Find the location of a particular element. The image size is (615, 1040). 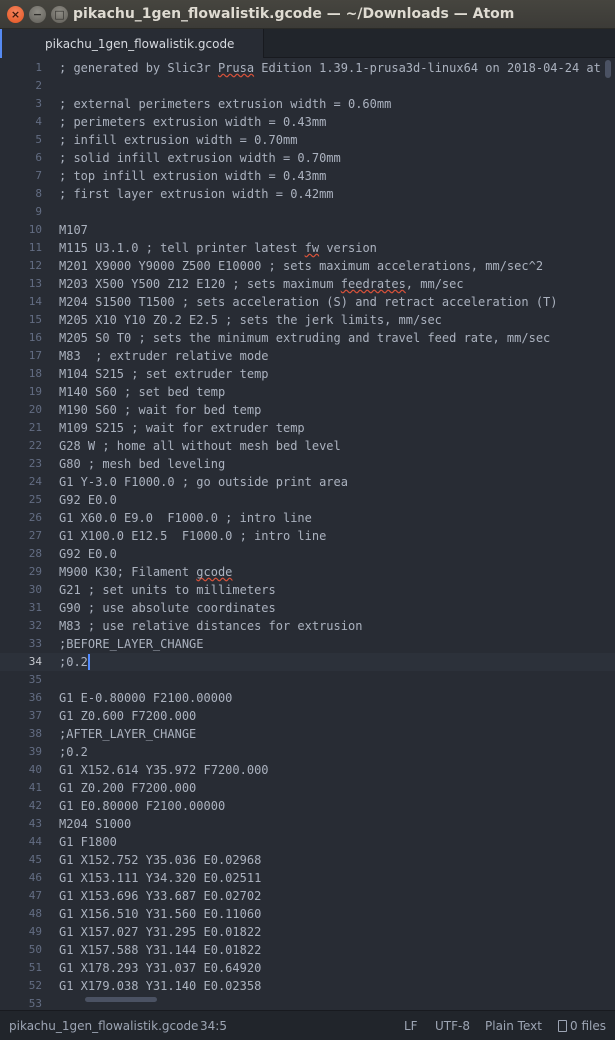

line-number: 4 is located at coordinates (21, 122).